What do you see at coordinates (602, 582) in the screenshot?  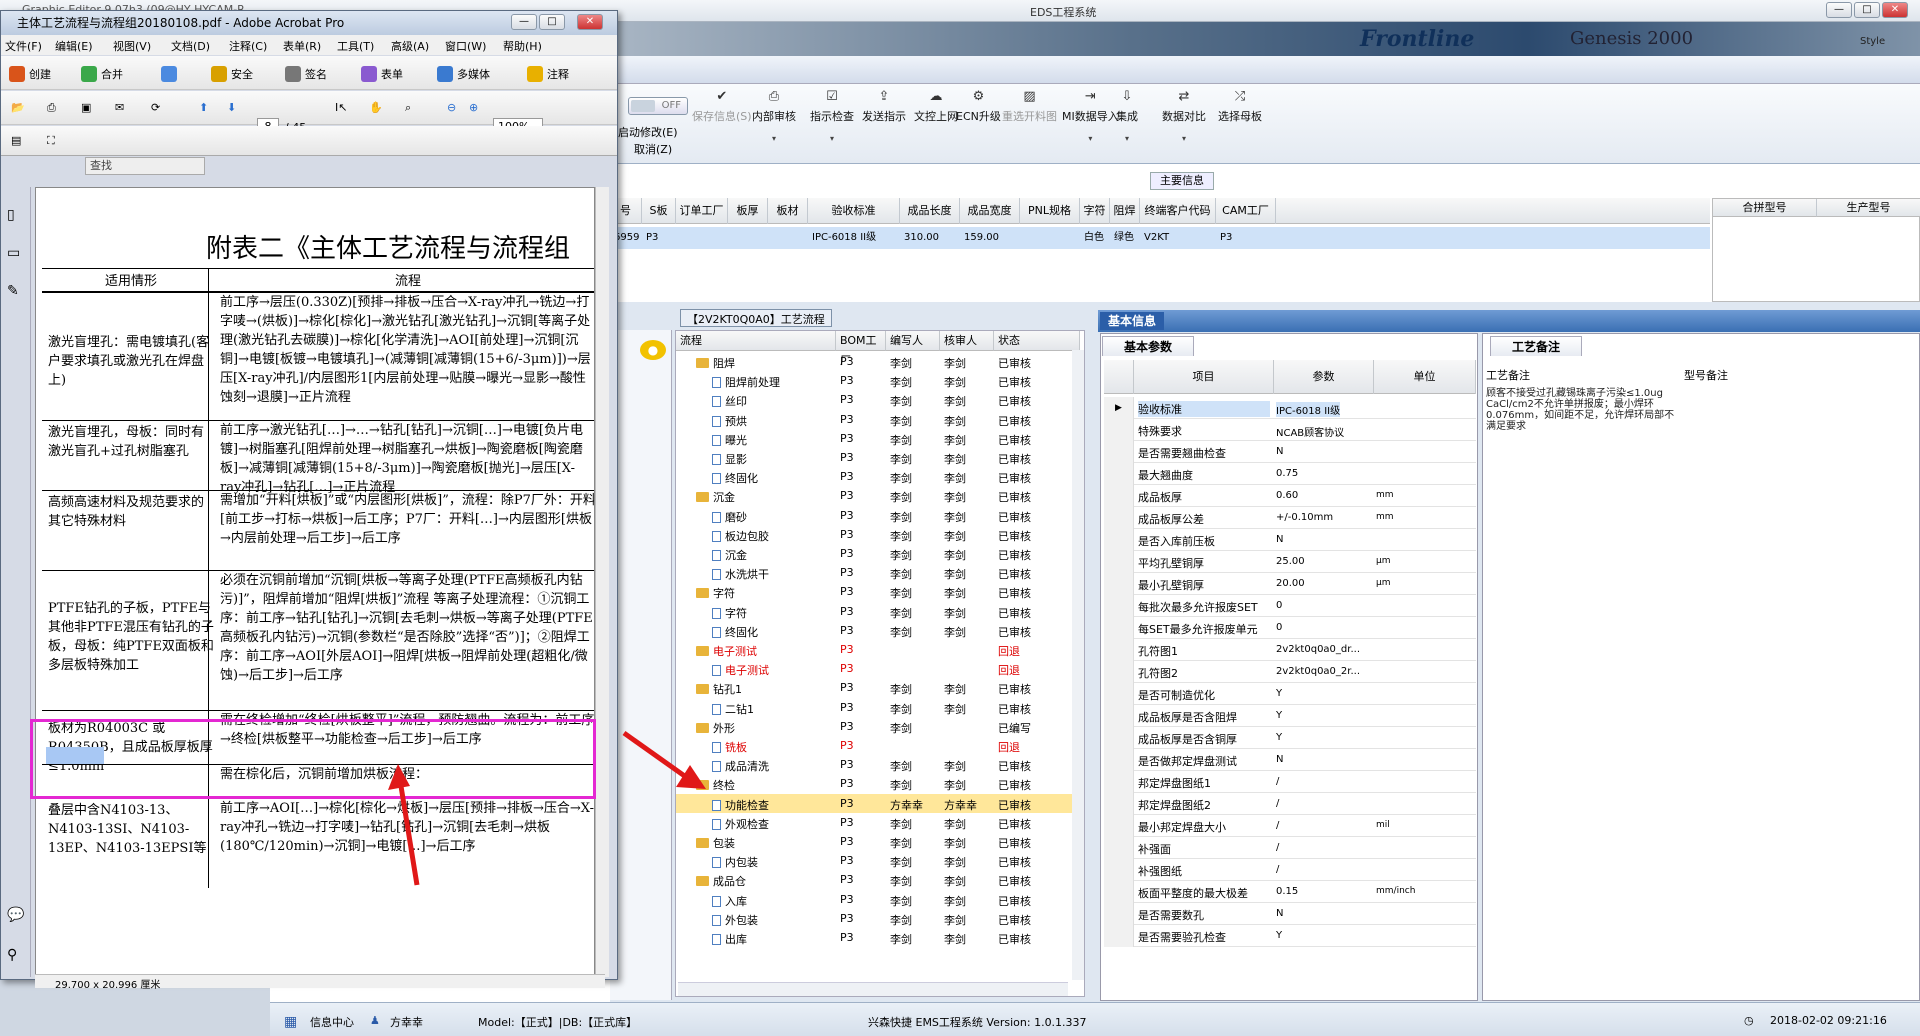 I see `pdf-vertical-scrollbar` at bounding box center [602, 582].